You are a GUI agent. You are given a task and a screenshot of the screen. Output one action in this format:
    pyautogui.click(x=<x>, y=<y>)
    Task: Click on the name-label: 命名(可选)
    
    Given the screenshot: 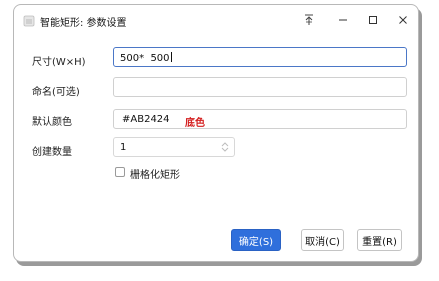 What is the action you would take?
    pyautogui.click(x=56, y=92)
    